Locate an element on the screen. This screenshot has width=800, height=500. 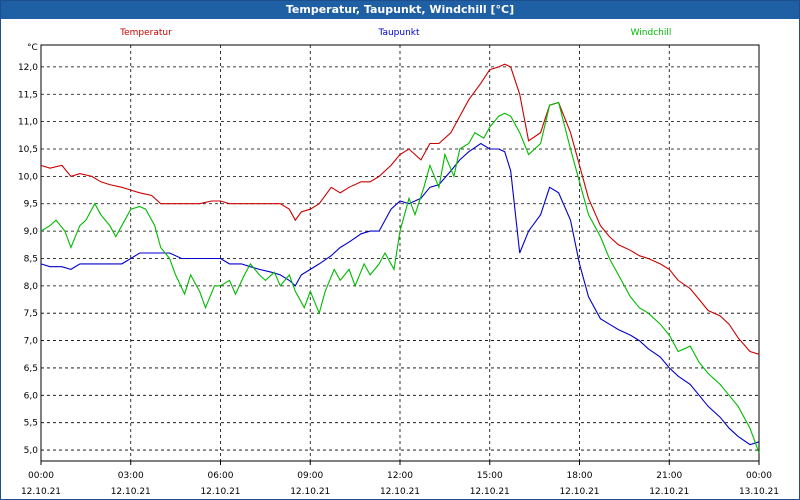
x-tick-time: 03:00 is located at coordinates (131, 476).